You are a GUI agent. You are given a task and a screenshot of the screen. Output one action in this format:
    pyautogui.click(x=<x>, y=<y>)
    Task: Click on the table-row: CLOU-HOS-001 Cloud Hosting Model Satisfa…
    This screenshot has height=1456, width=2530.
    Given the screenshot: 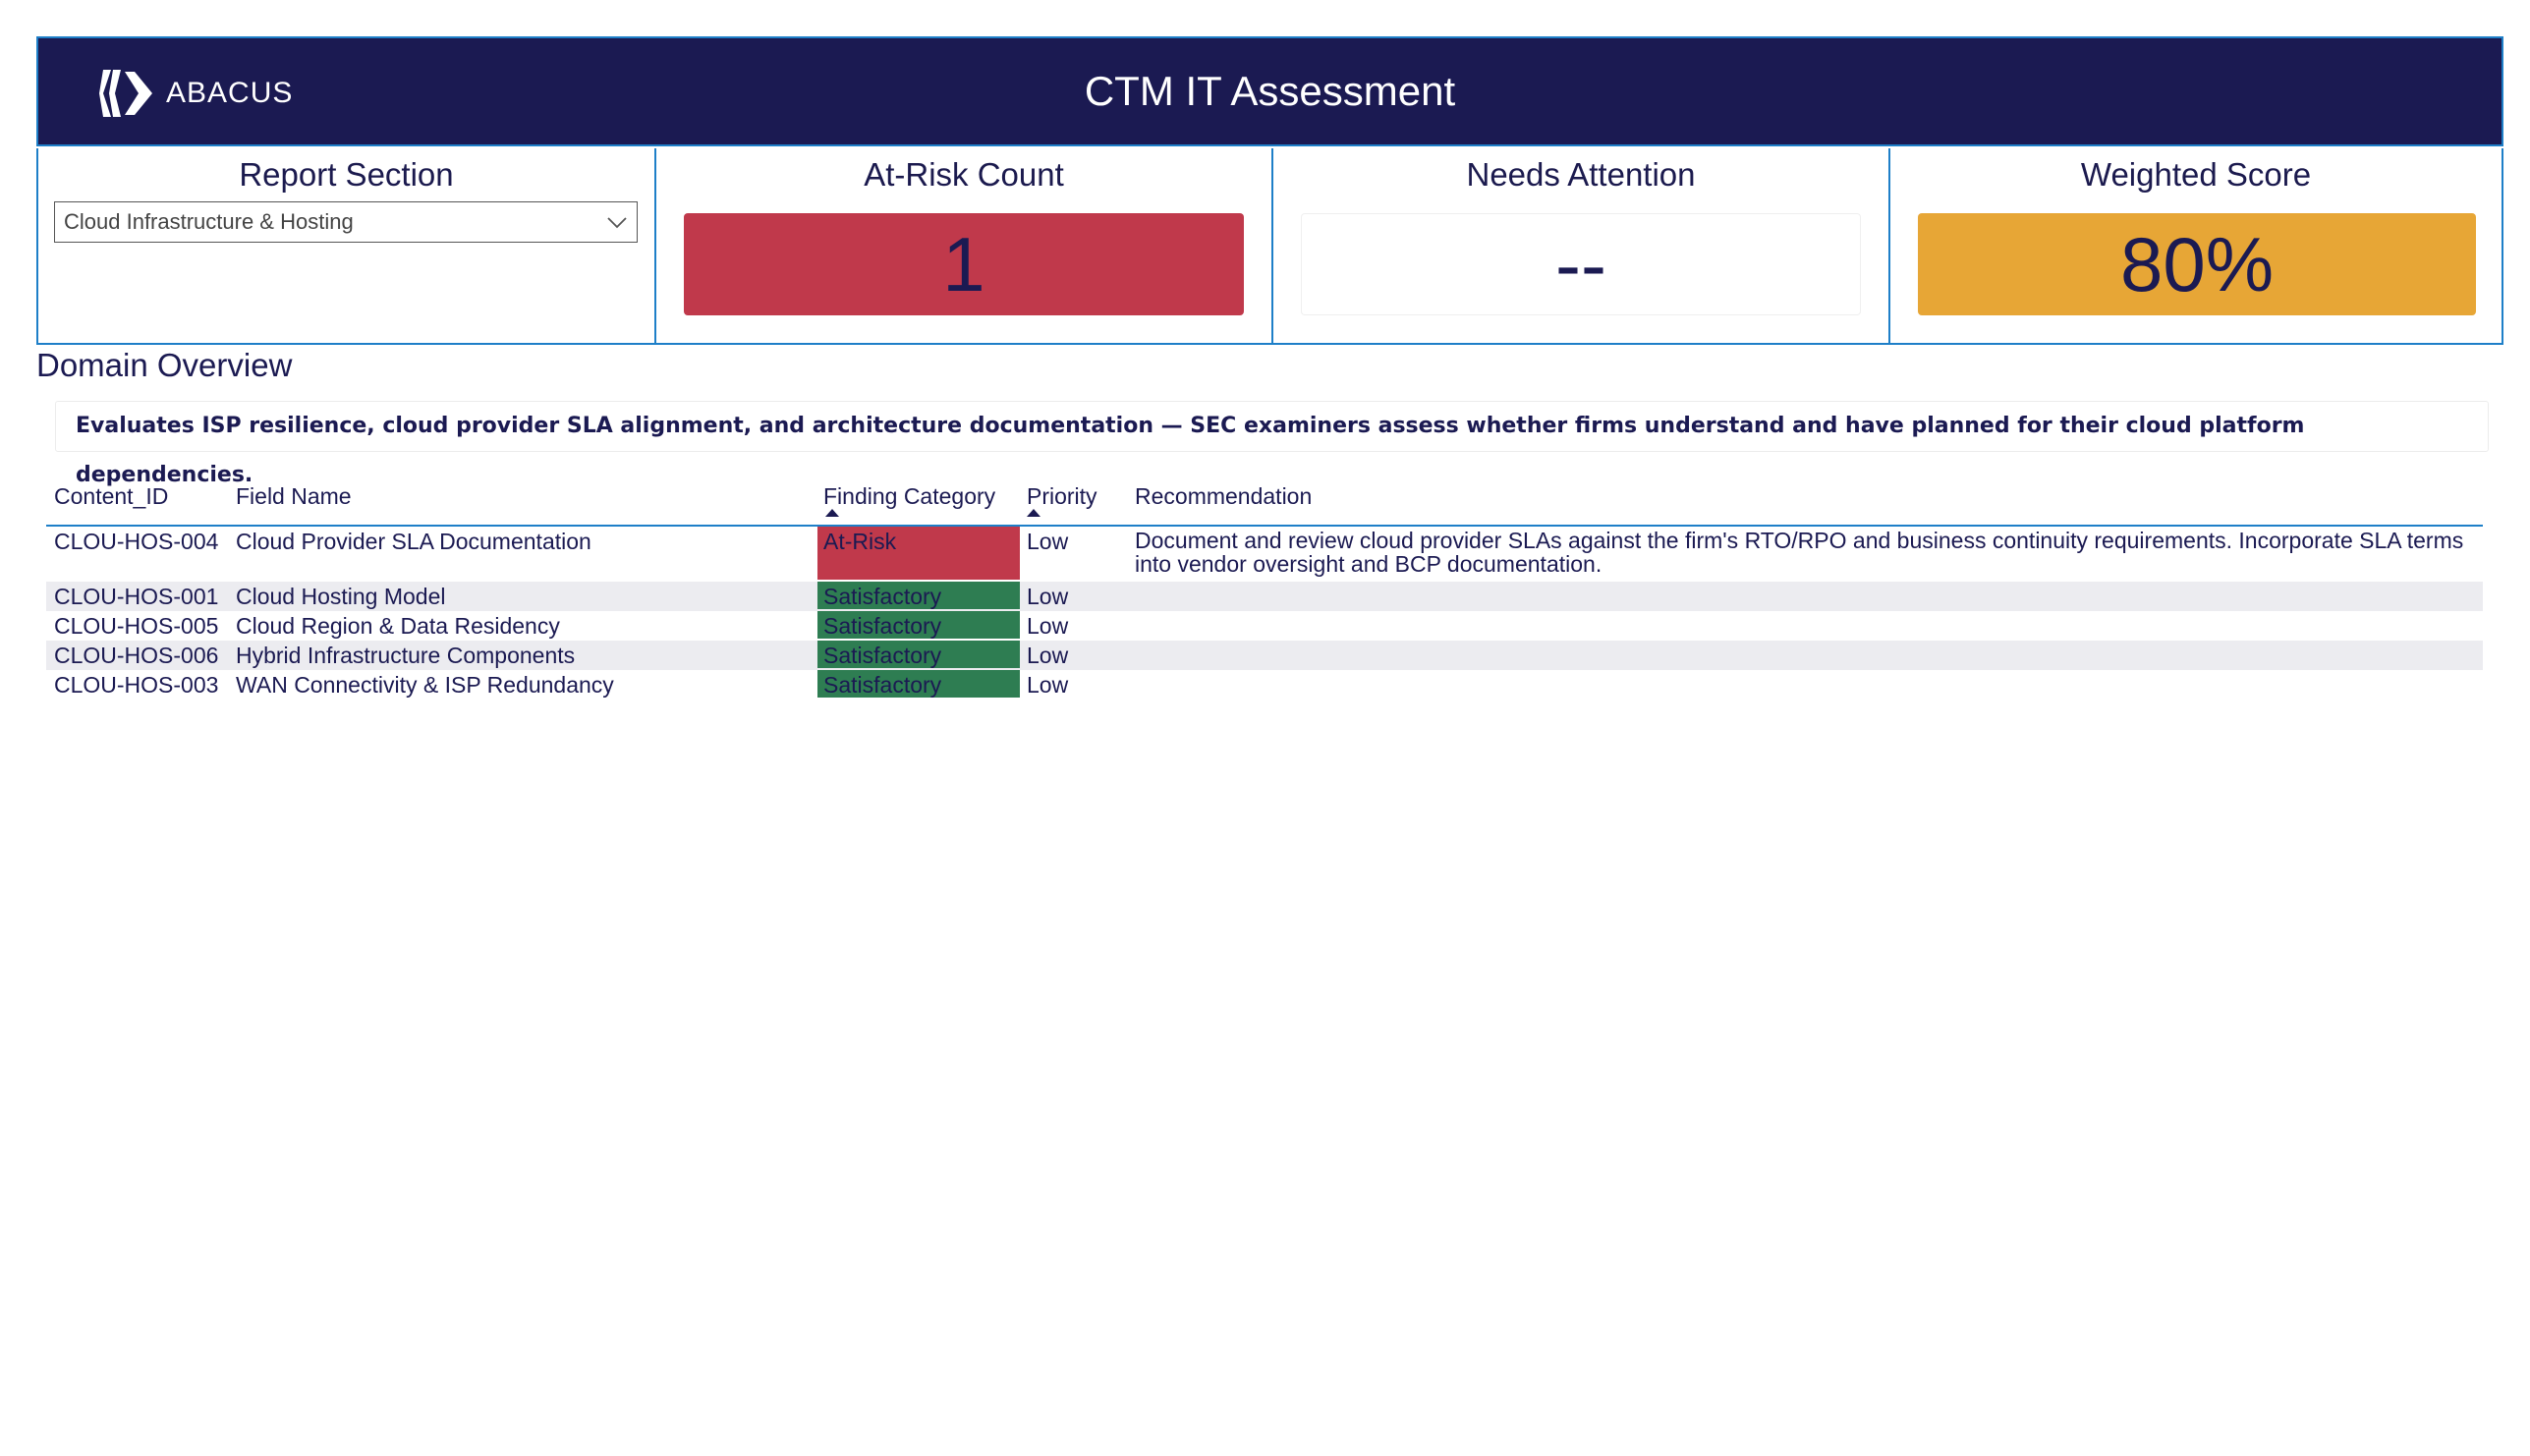 What is the action you would take?
    pyautogui.click(x=1264, y=596)
    